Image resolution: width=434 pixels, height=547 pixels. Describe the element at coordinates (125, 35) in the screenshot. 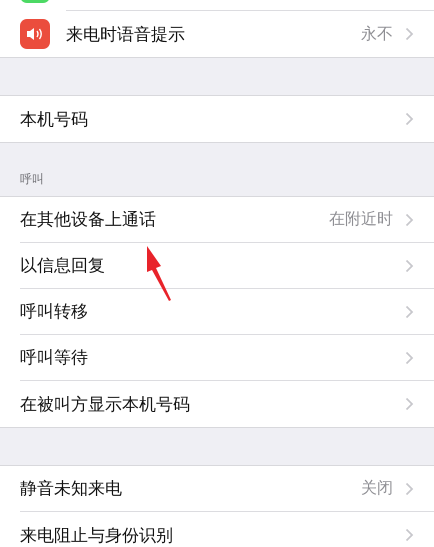

I see `row-label: 来电时语音提示` at that location.